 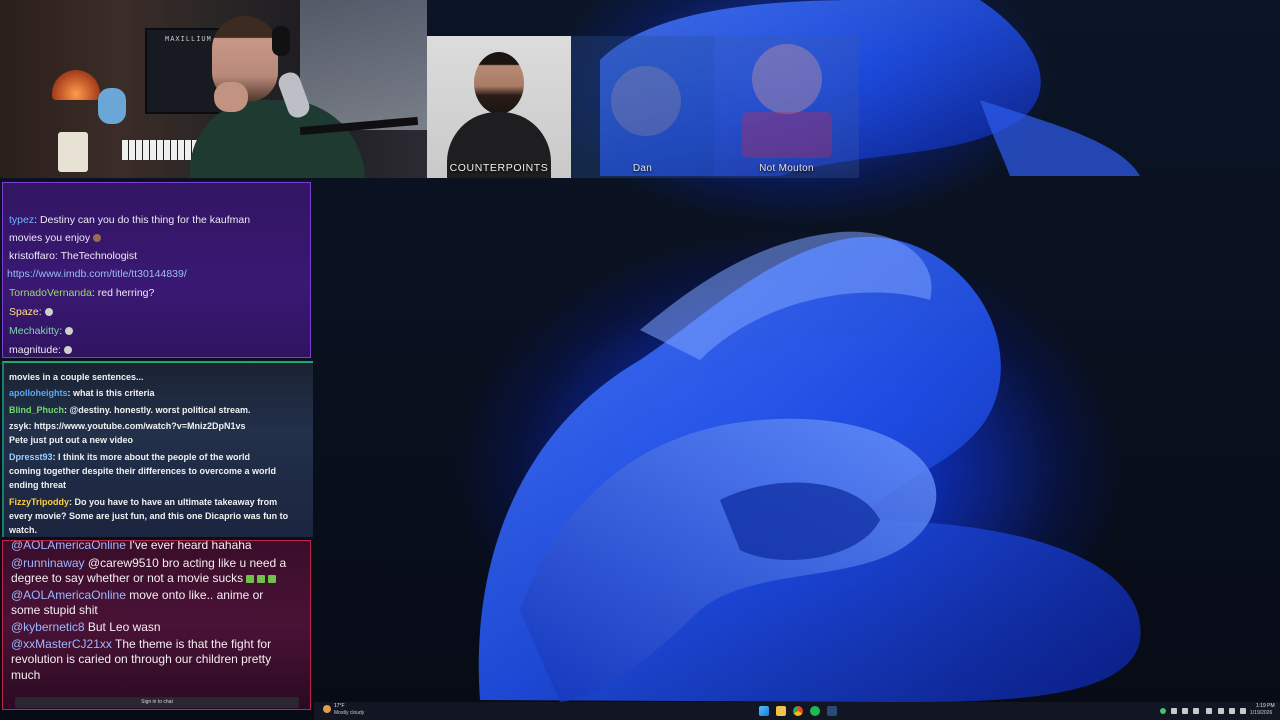 I want to click on chat-username: FizzyTripoddy, so click(x=39, y=502).